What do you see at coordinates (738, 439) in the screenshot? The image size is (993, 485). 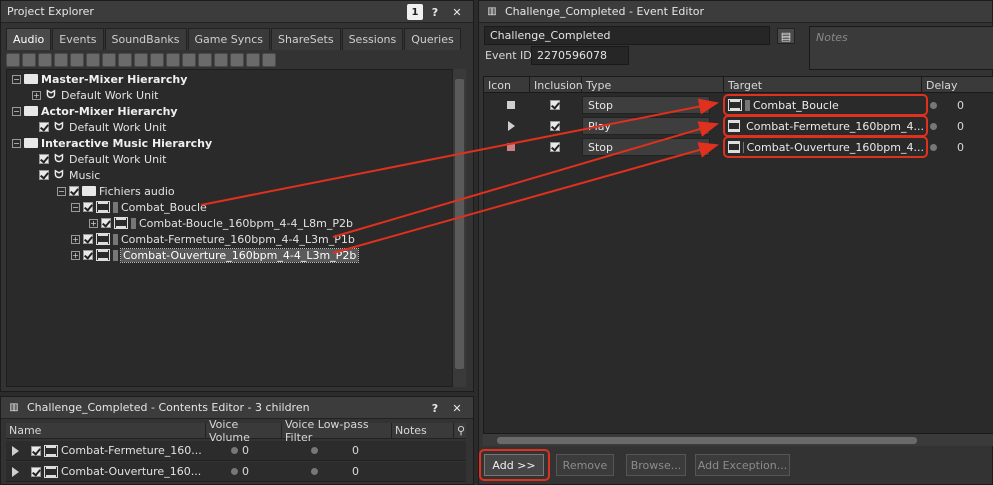 I see `actions-horizontal-scrollbar` at bounding box center [738, 439].